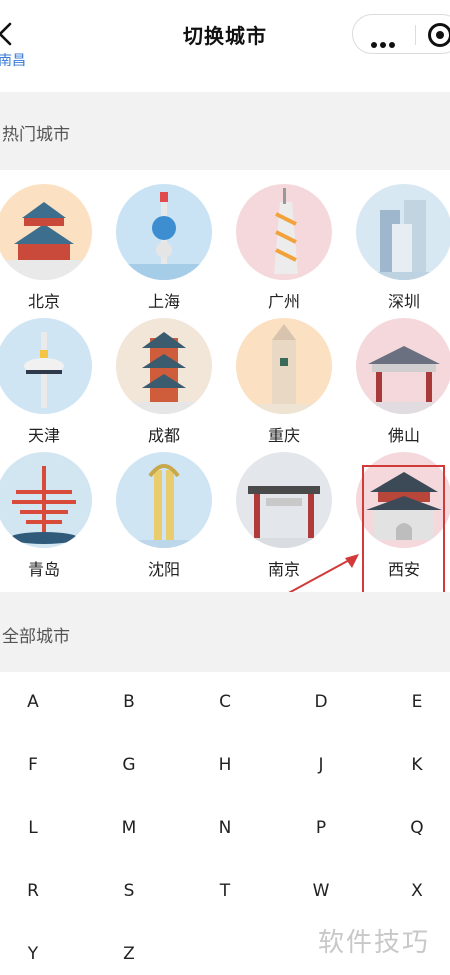  Describe the element at coordinates (33, 828) in the screenshot. I see `letter-index-item: L` at that location.